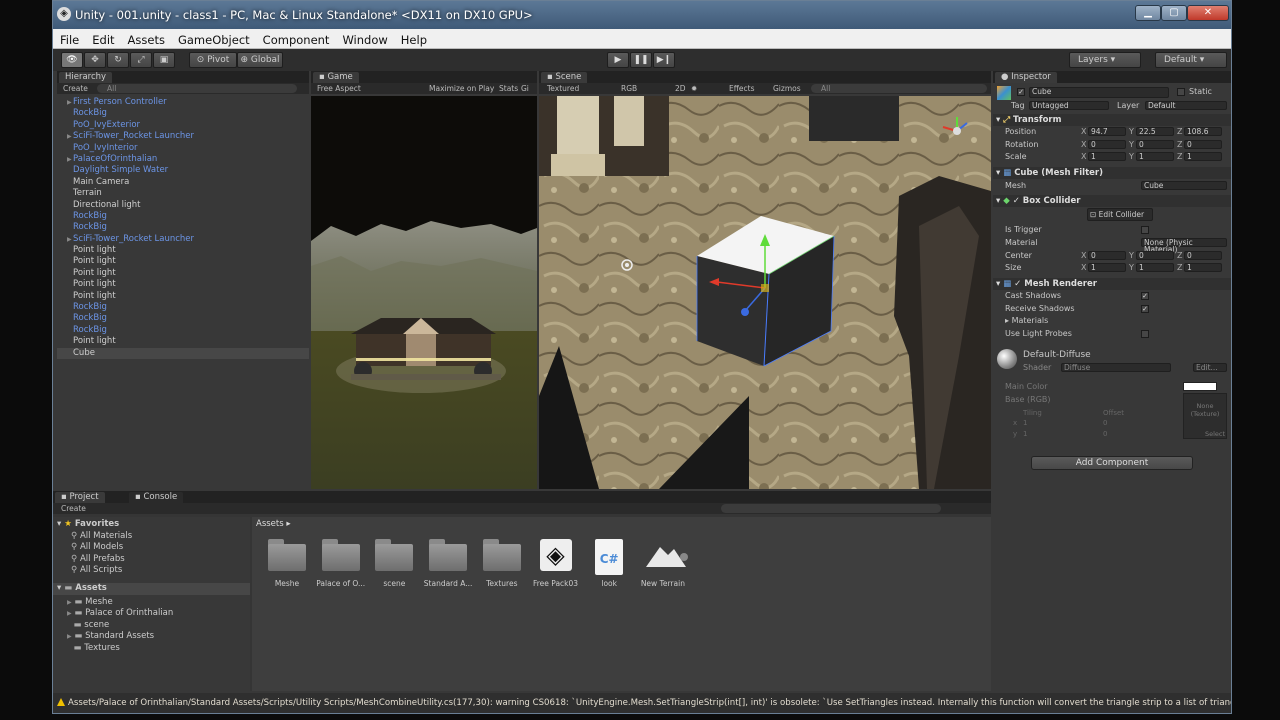 This screenshot has width=1280, height=720. Describe the element at coordinates (273, 524) in the screenshot. I see `assets-breadcrumb: Assets ▸` at that location.